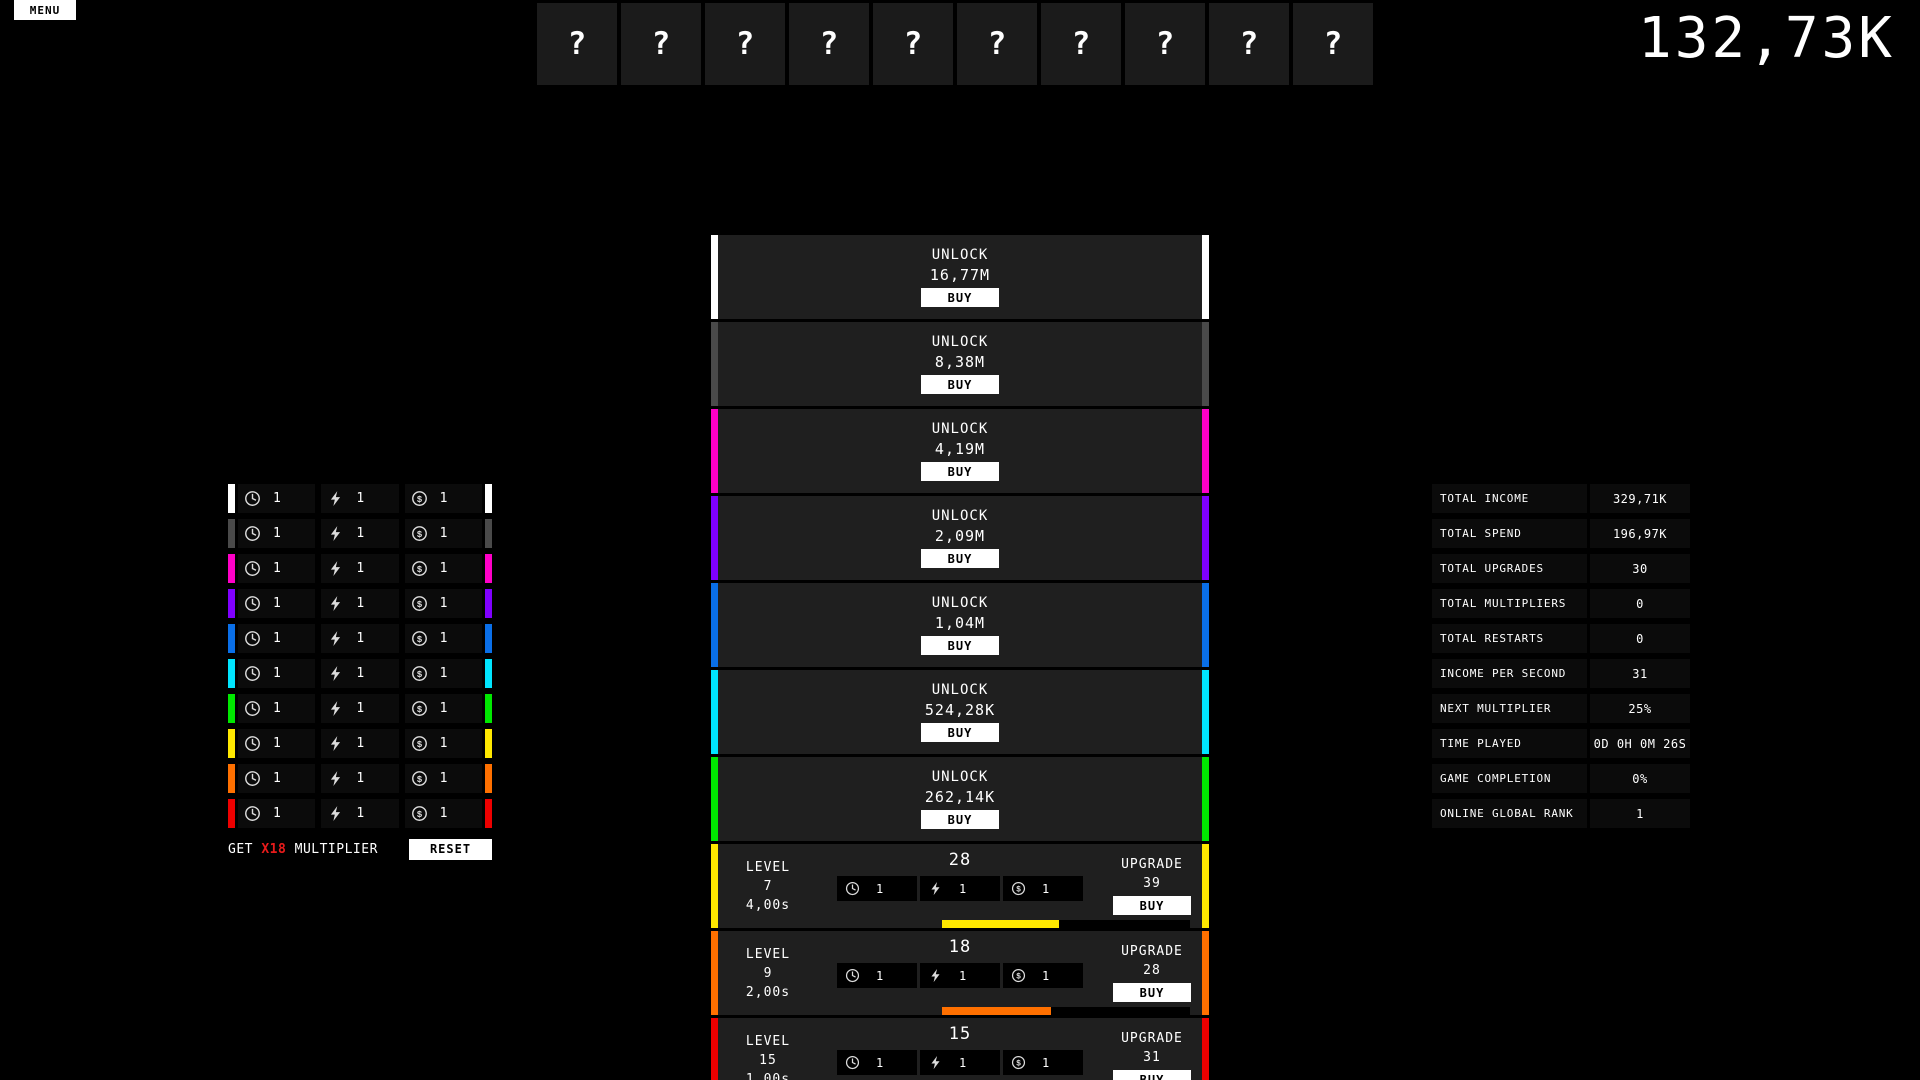 Image resolution: width=1920 pixels, height=1080 pixels. What do you see at coordinates (960, 623) in the screenshot?
I see `unlock-cost: 1,04M` at bounding box center [960, 623].